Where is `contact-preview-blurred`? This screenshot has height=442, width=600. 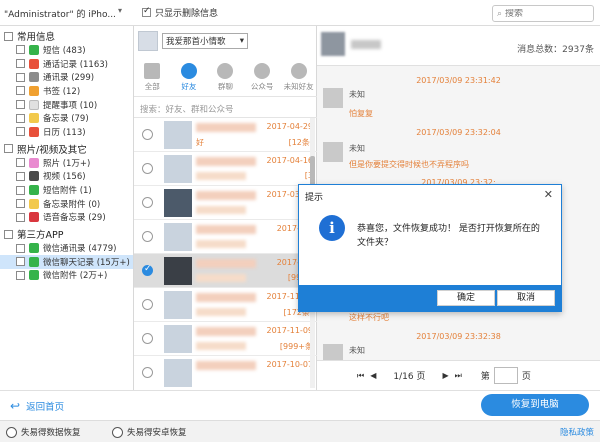
contact-preview-blurred is located at coordinates (221, 312).